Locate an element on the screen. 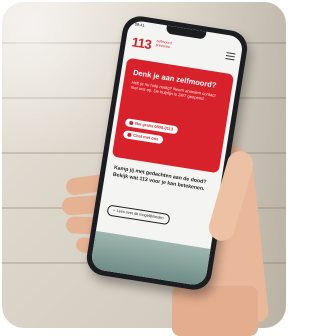 This screenshot has height=336, width=320. arrow-right-icon: › is located at coordinates (114, 210).